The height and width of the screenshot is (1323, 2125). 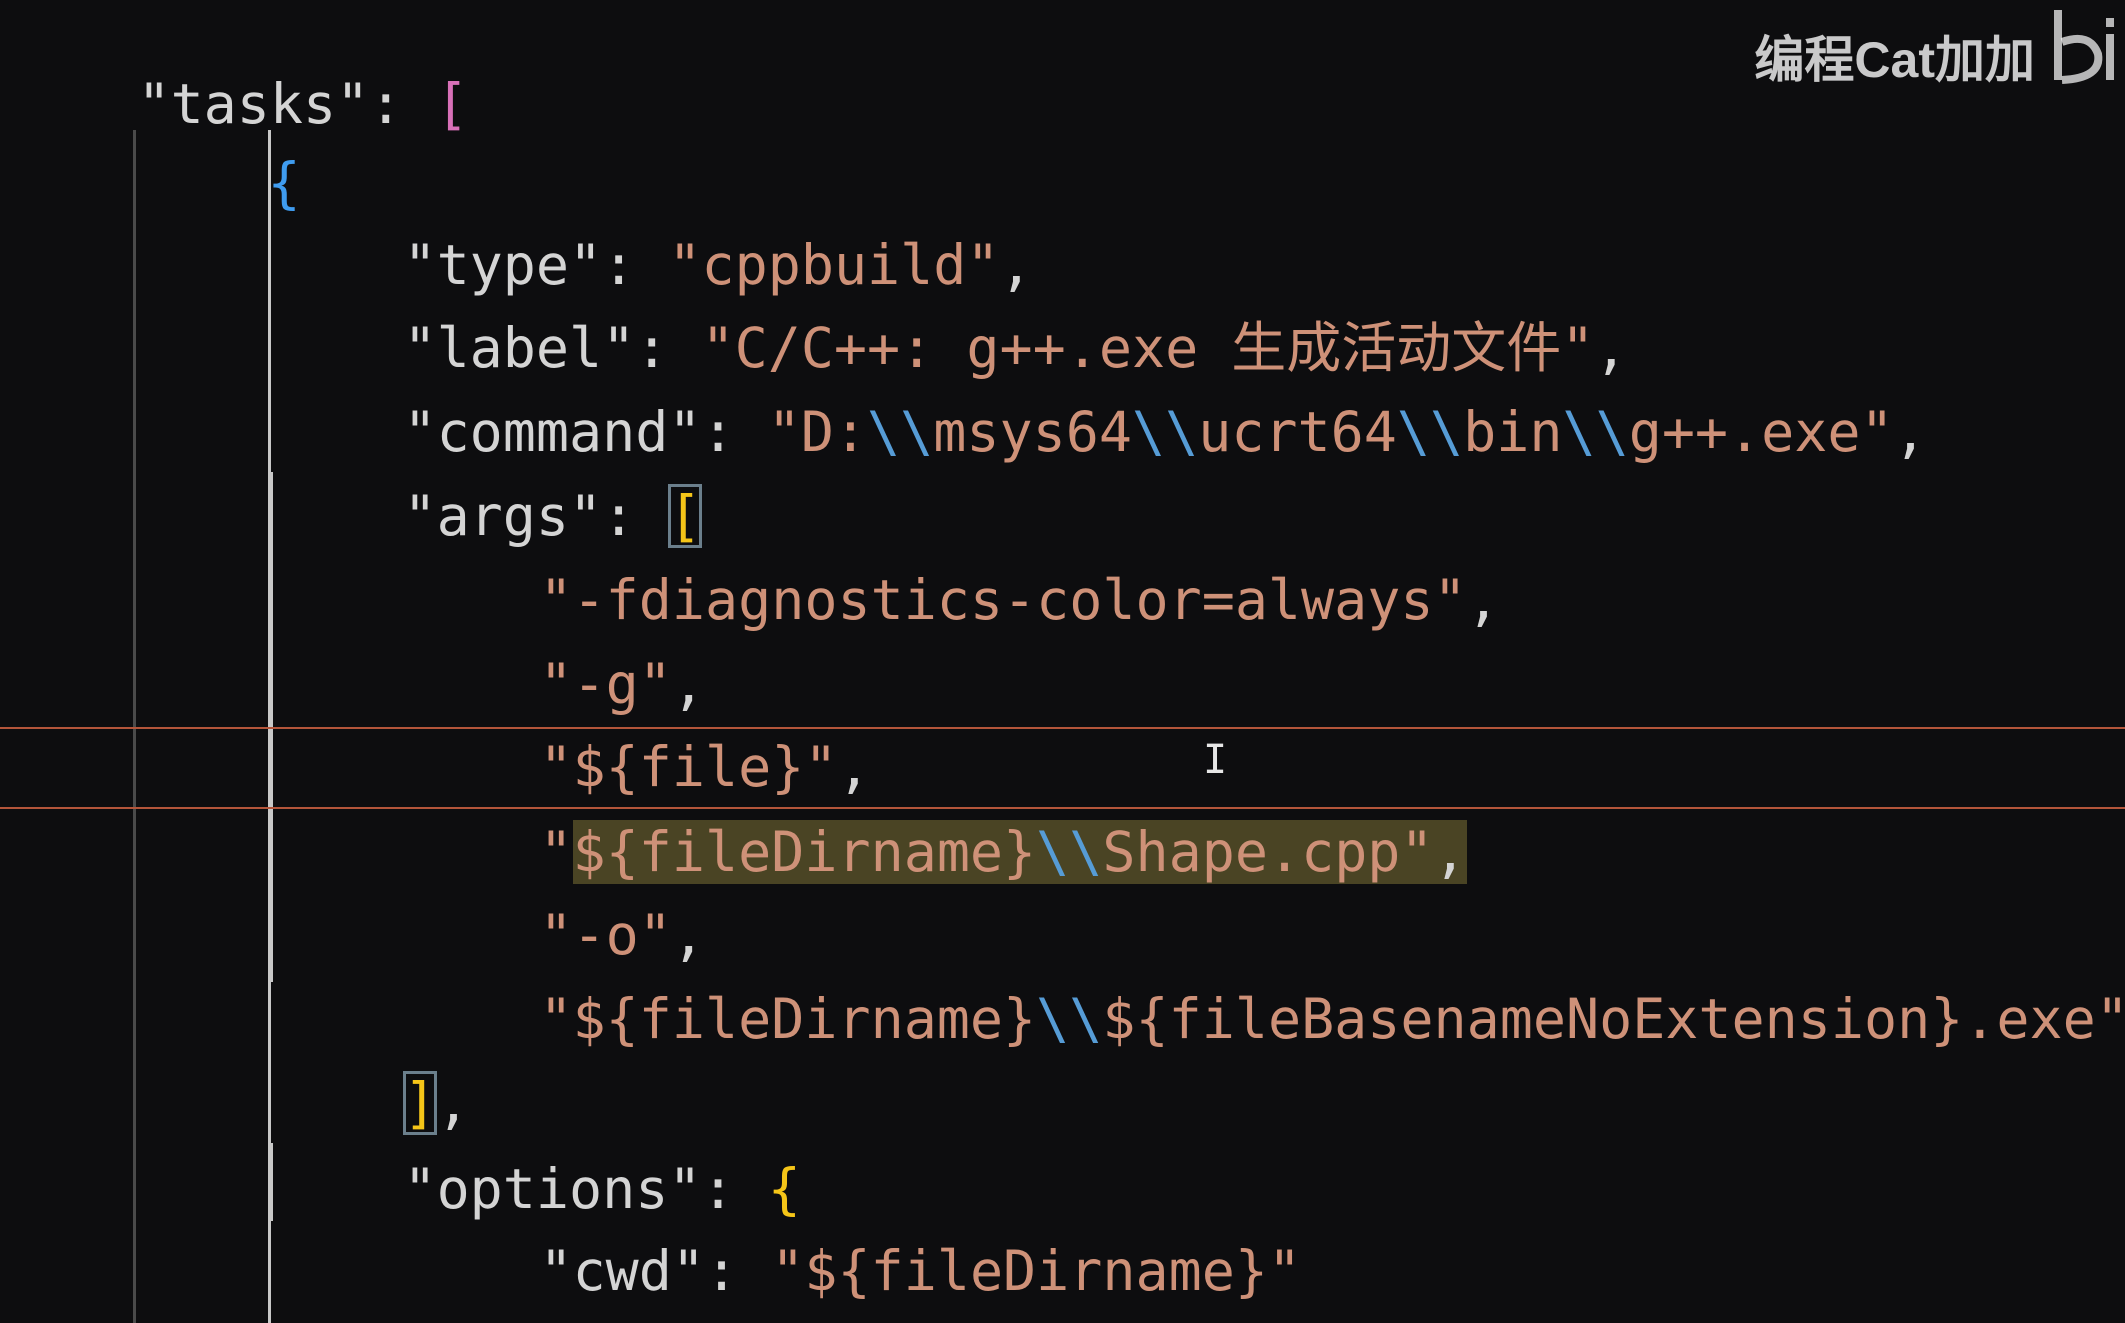 What do you see at coordinates (452, 104) in the screenshot?
I see `bracket: [` at bounding box center [452, 104].